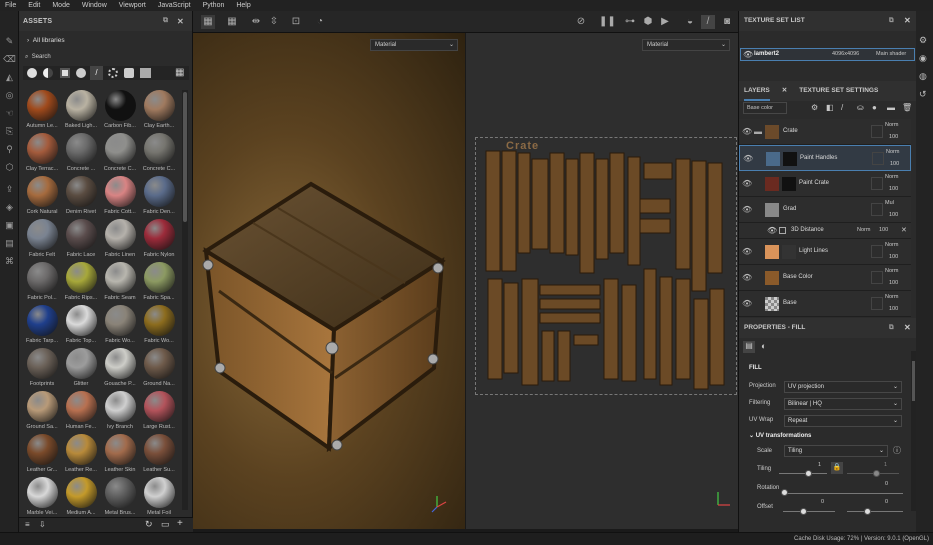 Image resolution: width=933 pixels, height=545 pixels. What do you see at coordinates (876, 473) in the screenshot?
I see `tiling-slider-2-knob` at bounding box center [876, 473].